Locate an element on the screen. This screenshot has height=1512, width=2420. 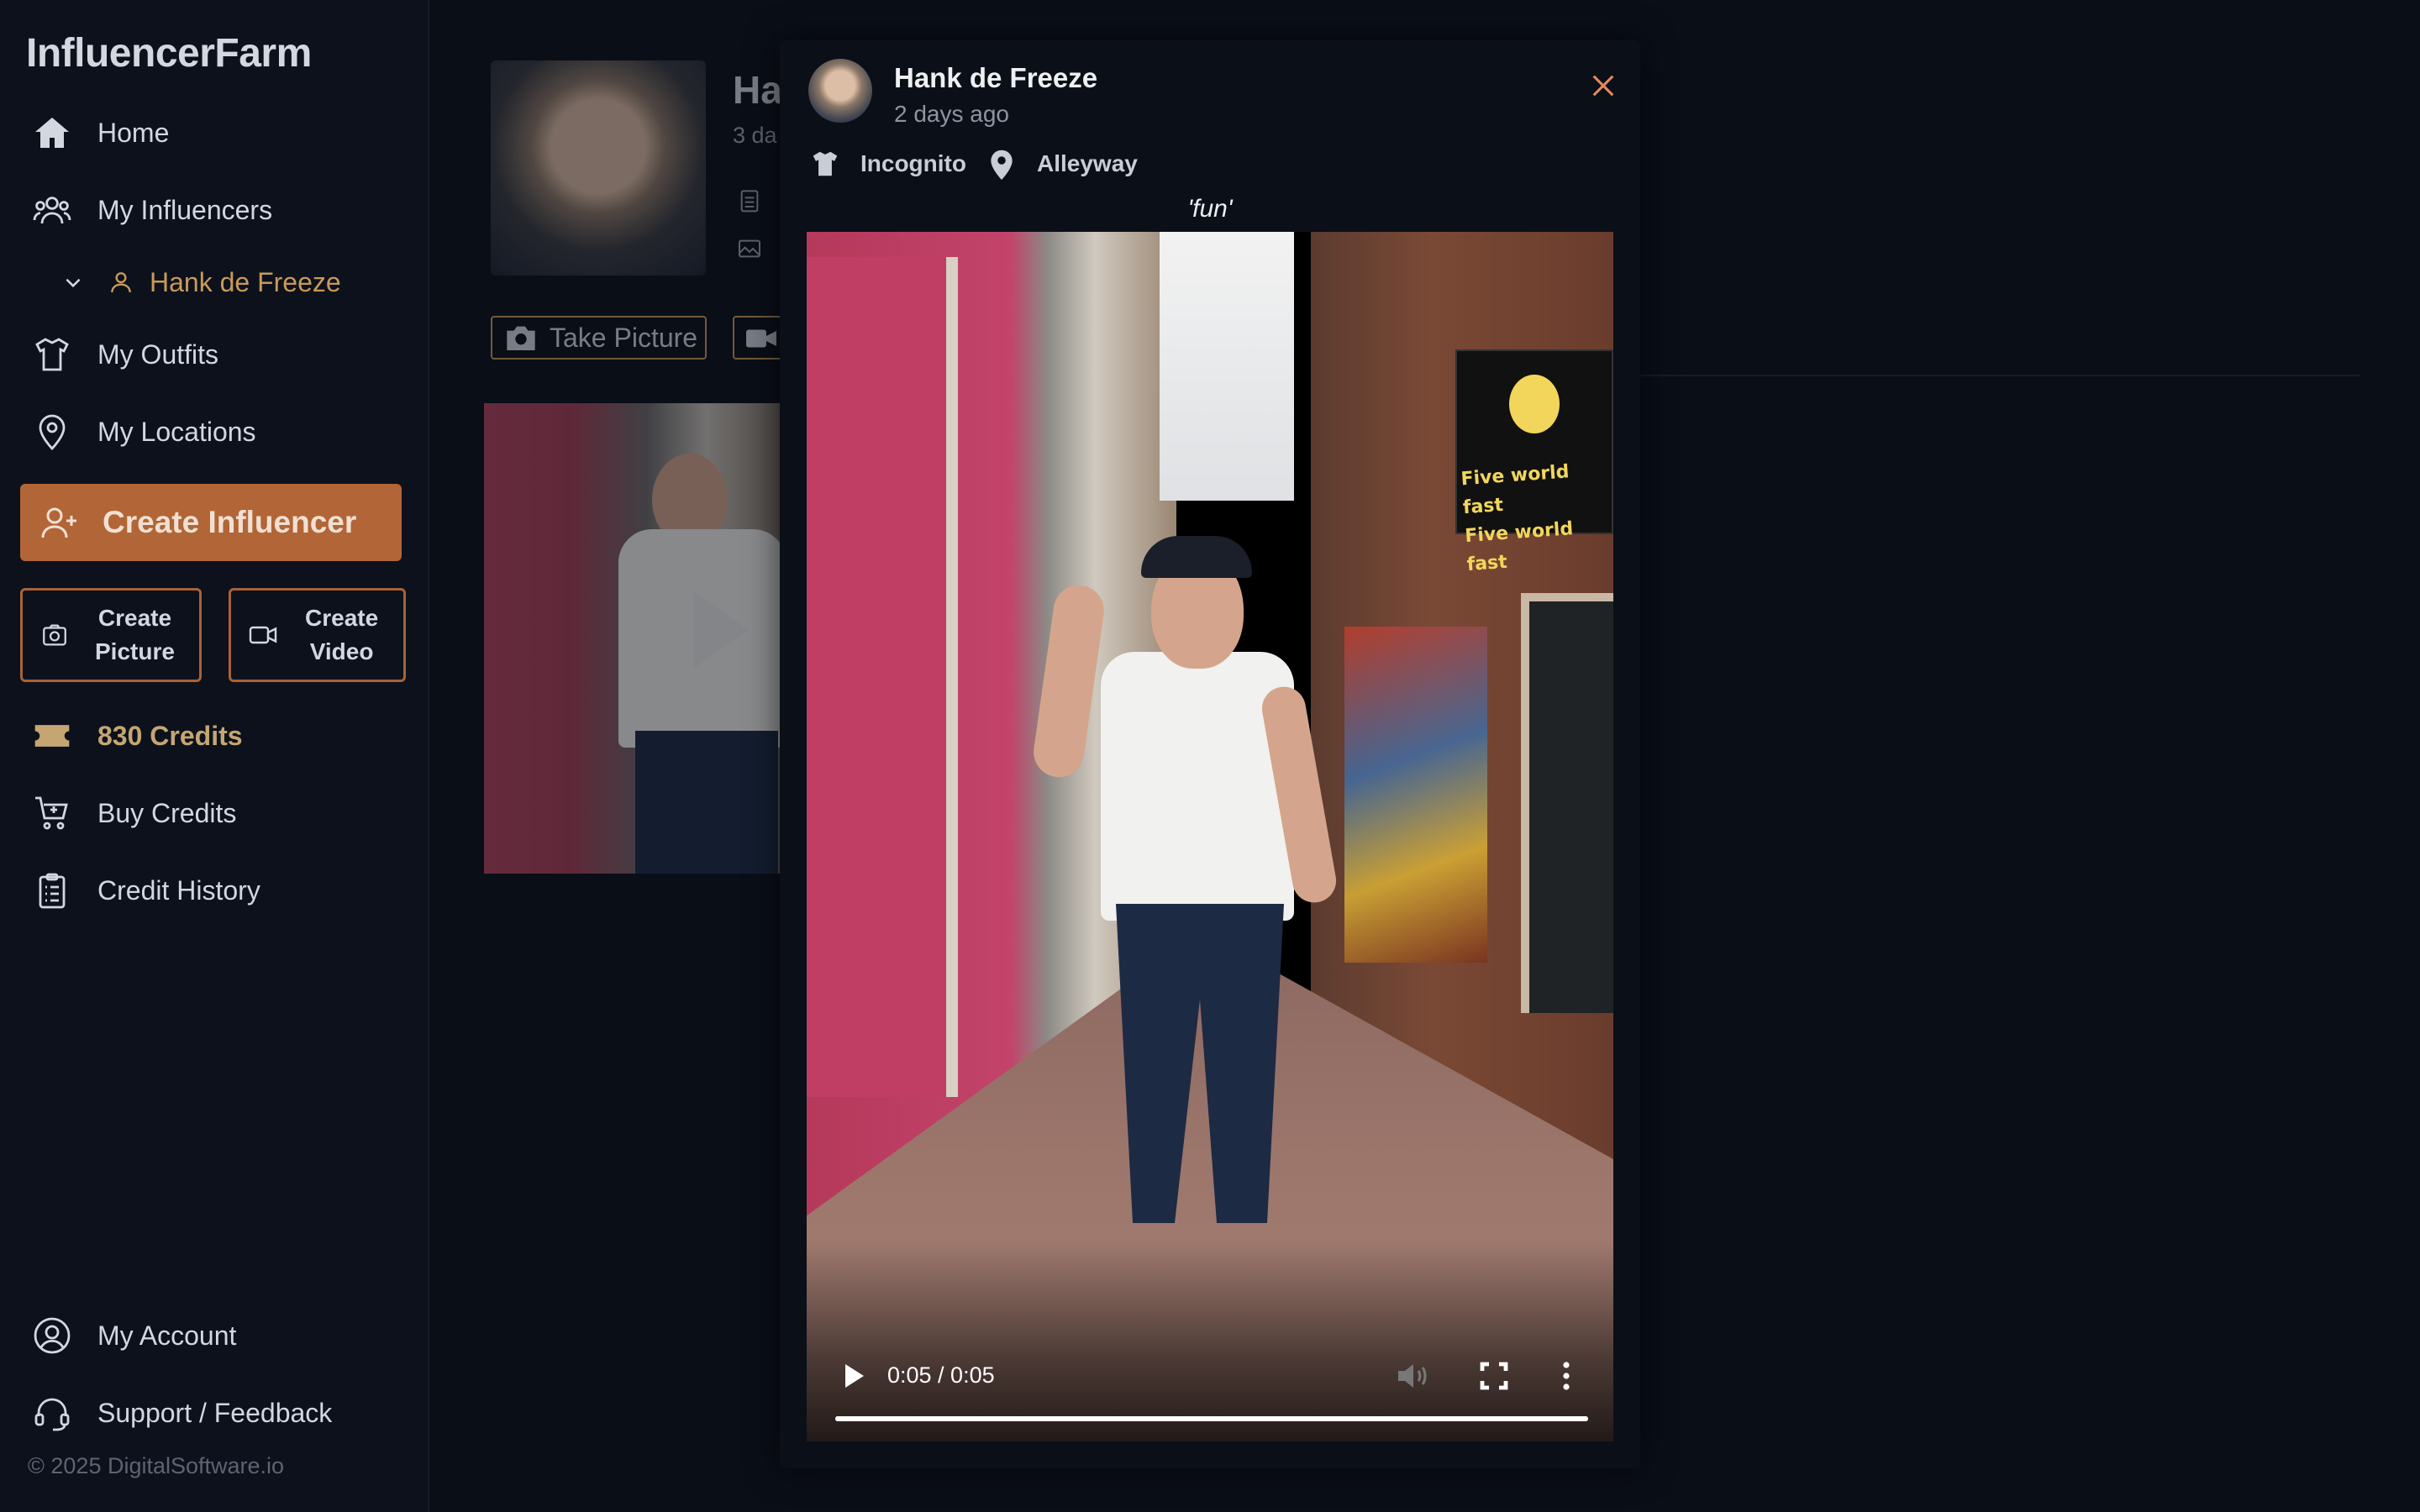
create-video-label: Create Video is located at coordinates (341, 635).